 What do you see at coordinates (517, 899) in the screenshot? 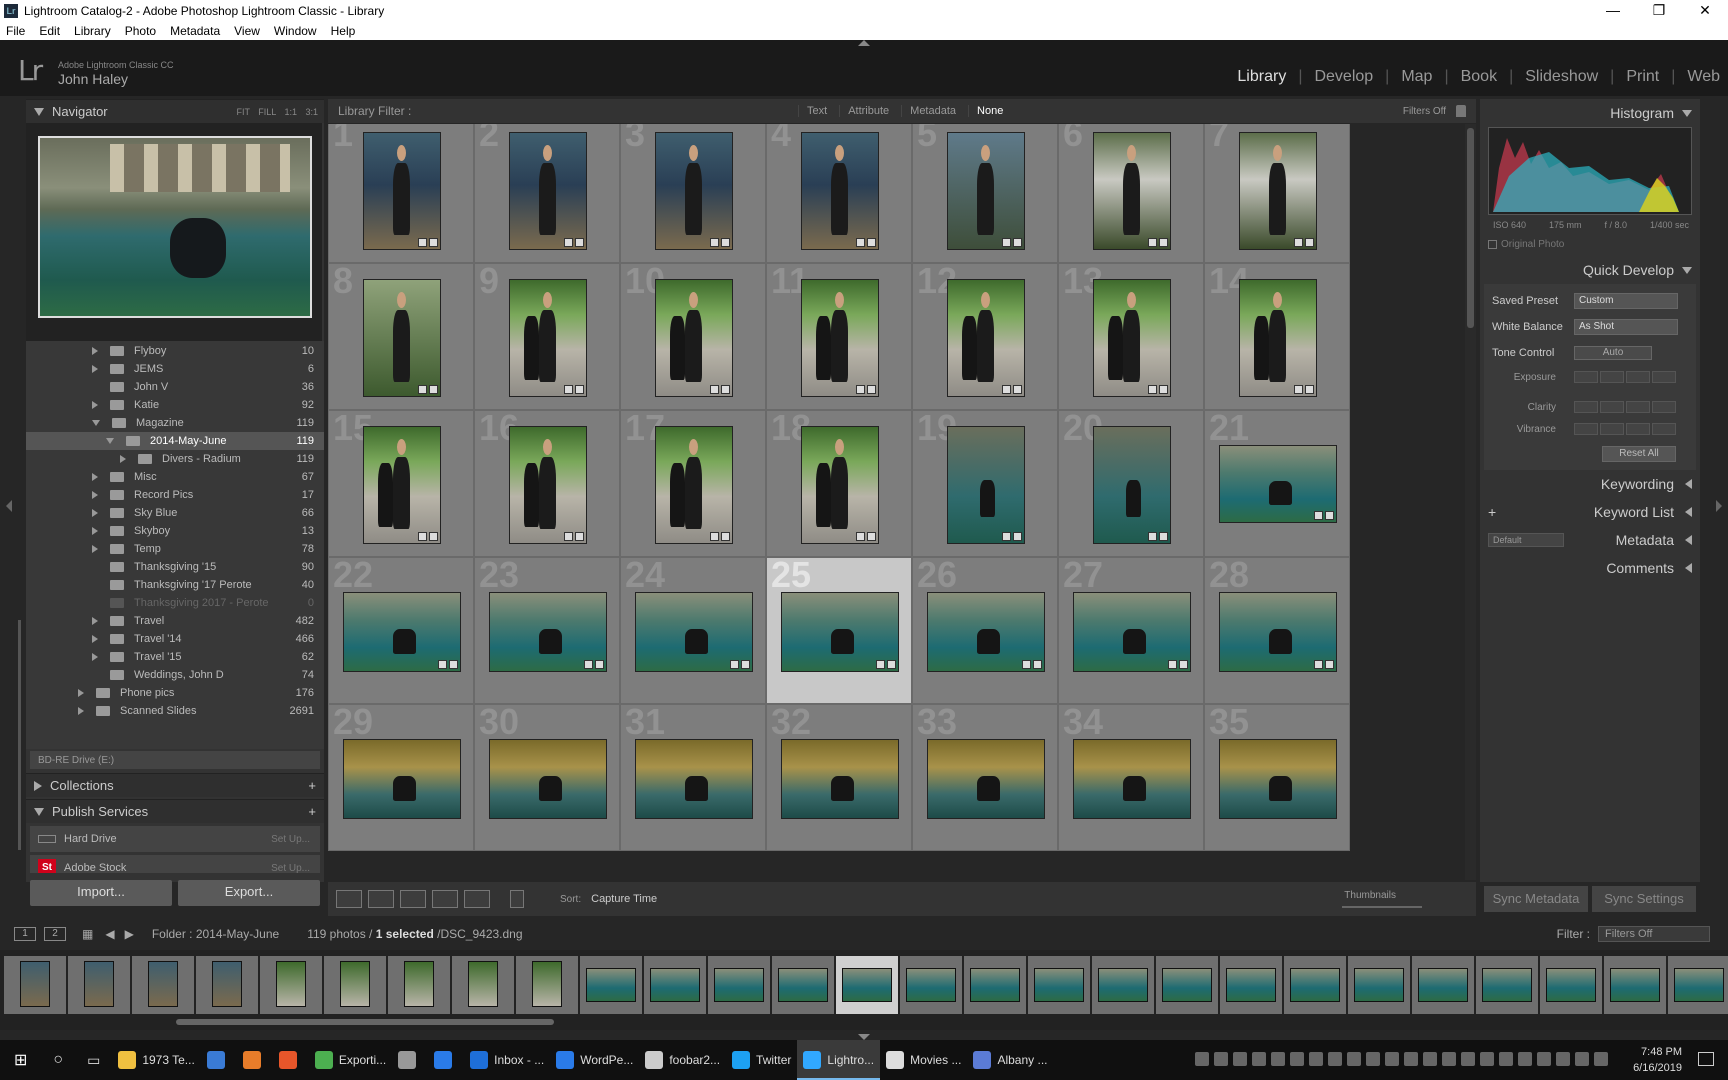
I see `painter-icon` at bounding box center [517, 899].